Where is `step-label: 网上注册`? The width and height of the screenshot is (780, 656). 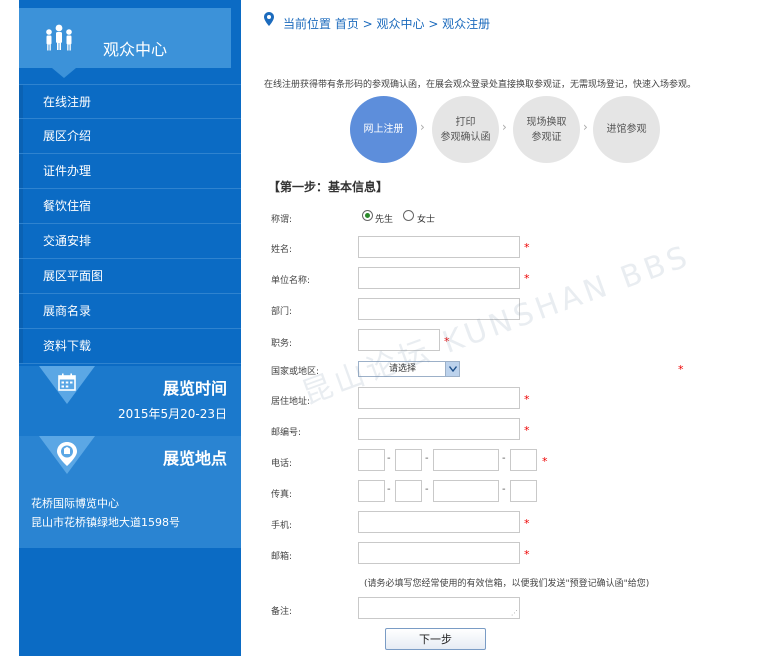
step-label: 网上注册 is located at coordinates (383, 129).